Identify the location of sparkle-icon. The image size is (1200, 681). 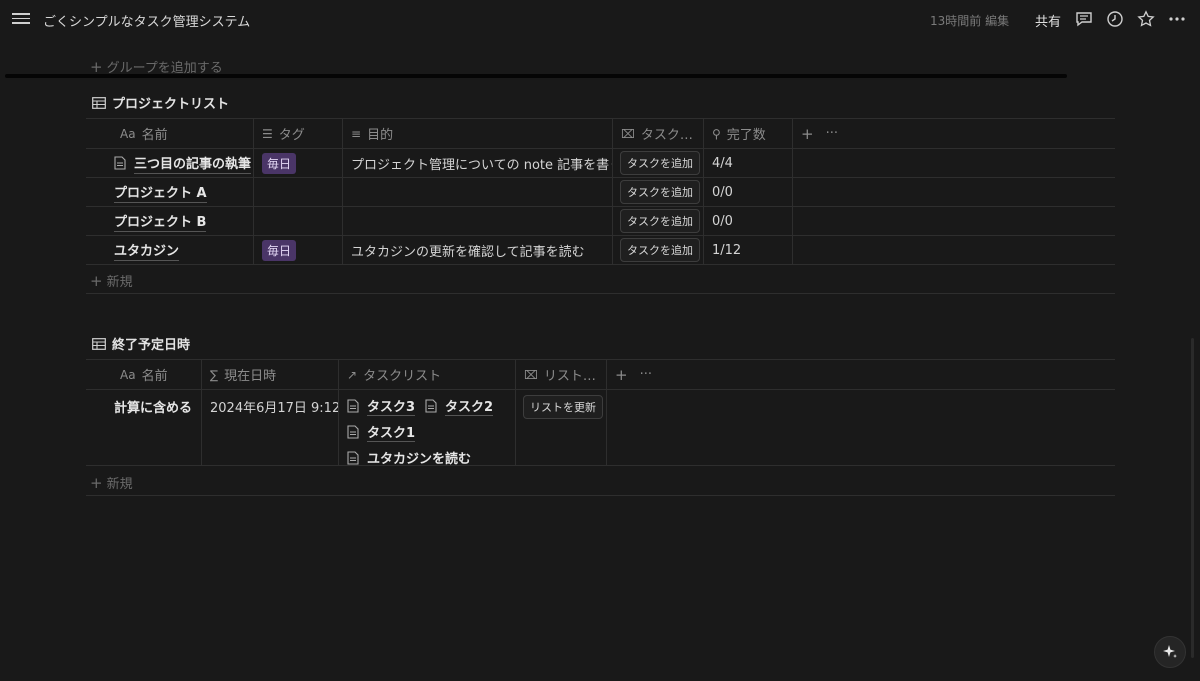
(1170, 651).